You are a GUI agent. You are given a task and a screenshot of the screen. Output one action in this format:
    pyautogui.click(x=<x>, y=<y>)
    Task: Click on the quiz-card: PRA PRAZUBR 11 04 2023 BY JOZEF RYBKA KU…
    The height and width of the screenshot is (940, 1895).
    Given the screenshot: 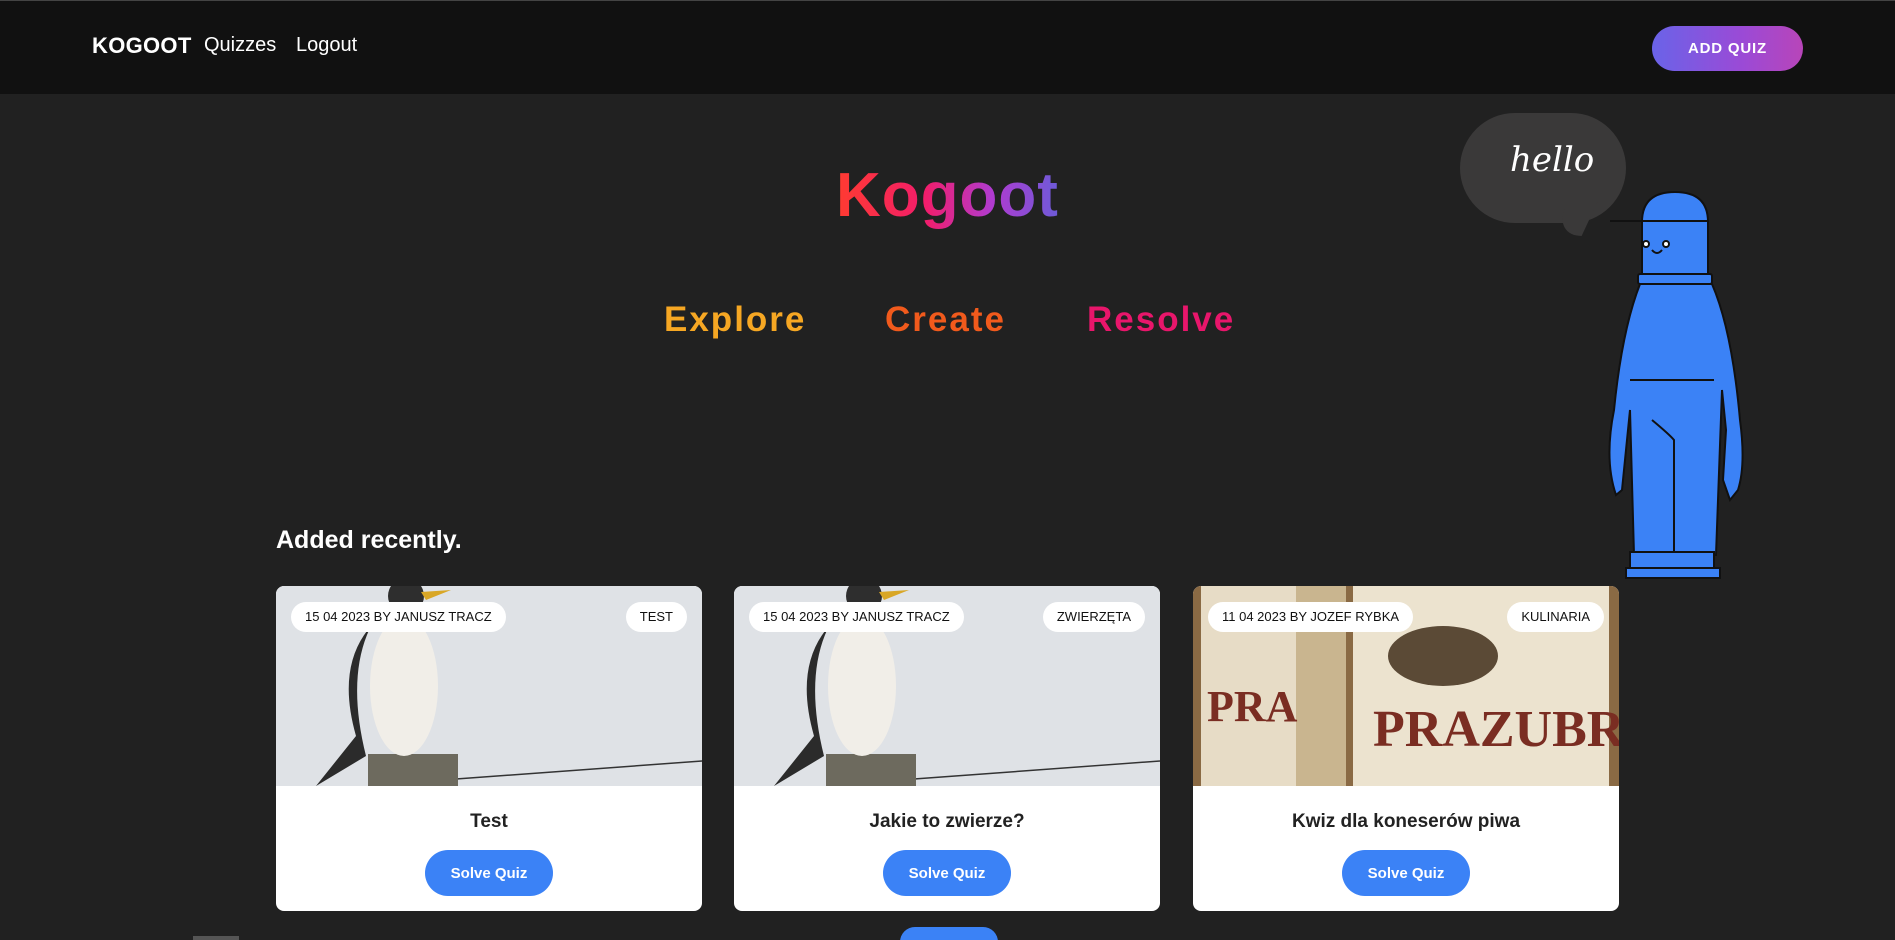 What is the action you would take?
    pyautogui.click(x=1406, y=748)
    